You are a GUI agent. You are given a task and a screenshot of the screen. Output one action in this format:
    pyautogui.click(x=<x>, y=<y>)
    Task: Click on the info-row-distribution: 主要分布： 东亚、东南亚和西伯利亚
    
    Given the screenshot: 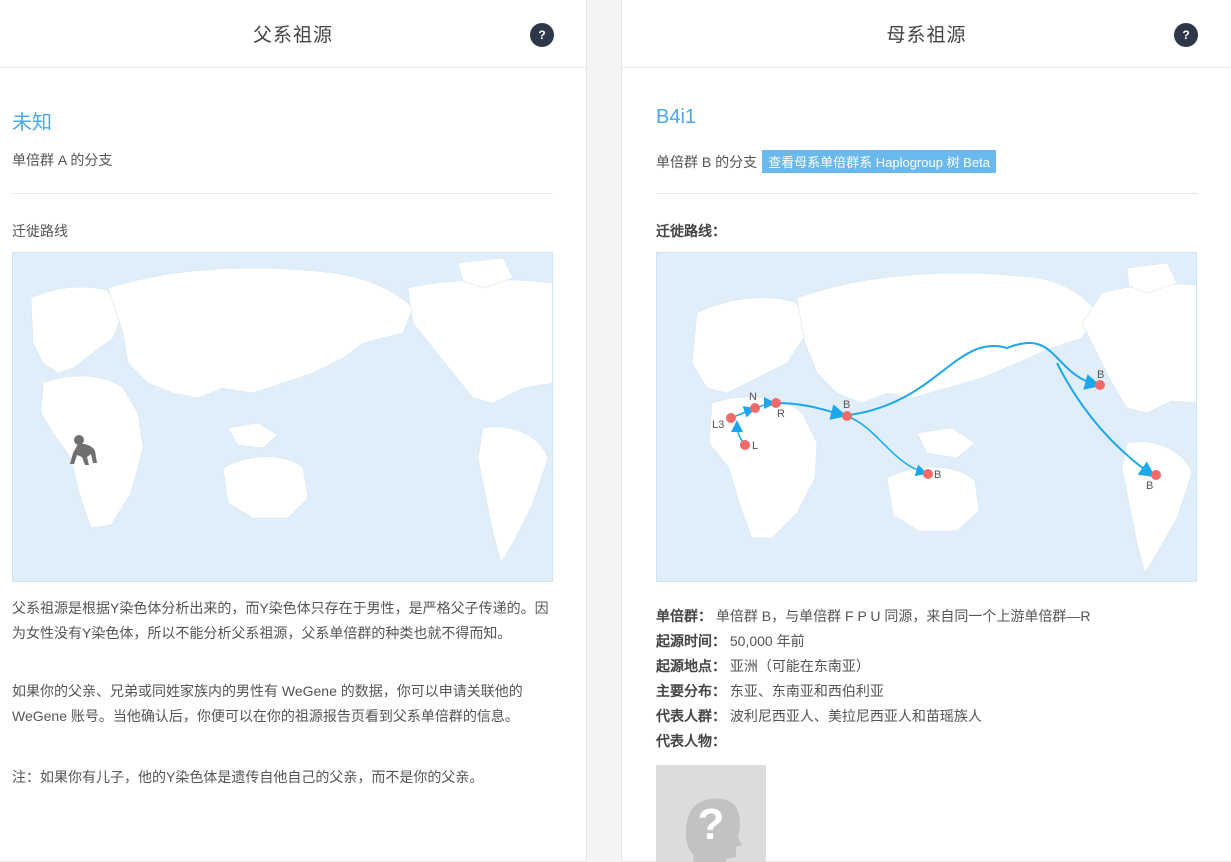 What is the action you would take?
    pyautogui.click(x=873, y=691)
    